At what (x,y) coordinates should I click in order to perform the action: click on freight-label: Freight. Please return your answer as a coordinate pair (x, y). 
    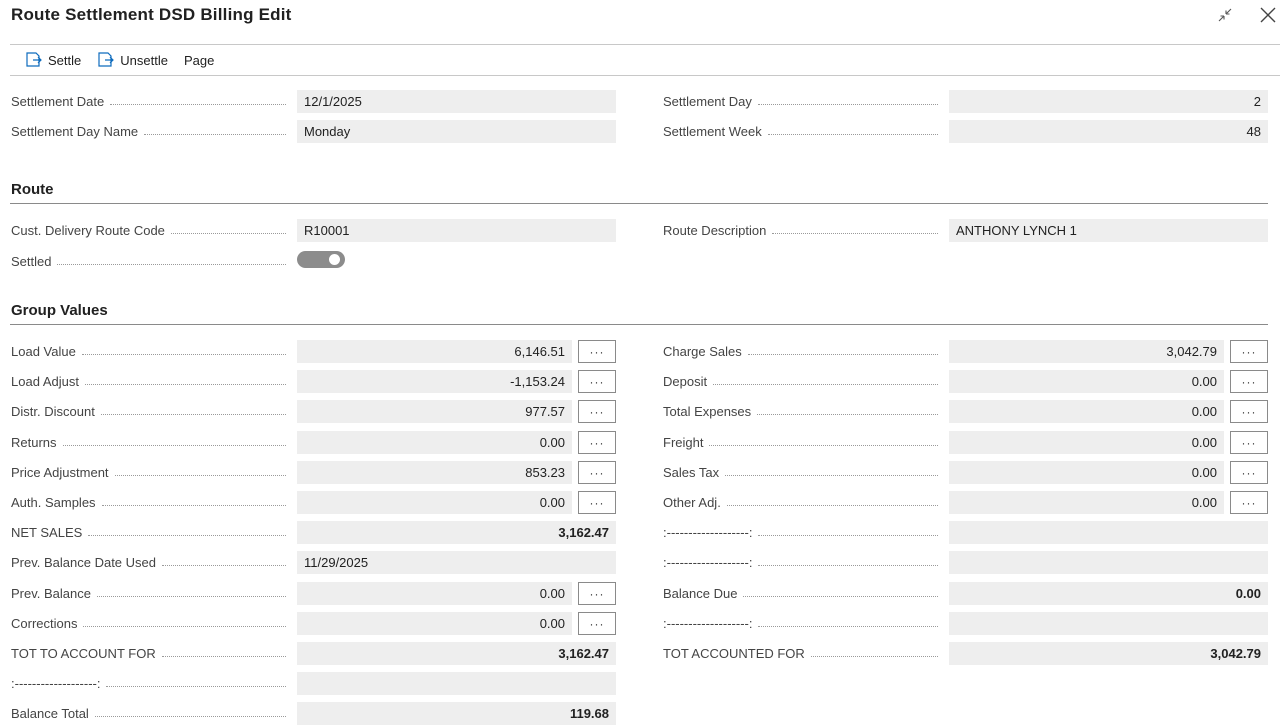
    Looking at the image, I should click on (686, 442).